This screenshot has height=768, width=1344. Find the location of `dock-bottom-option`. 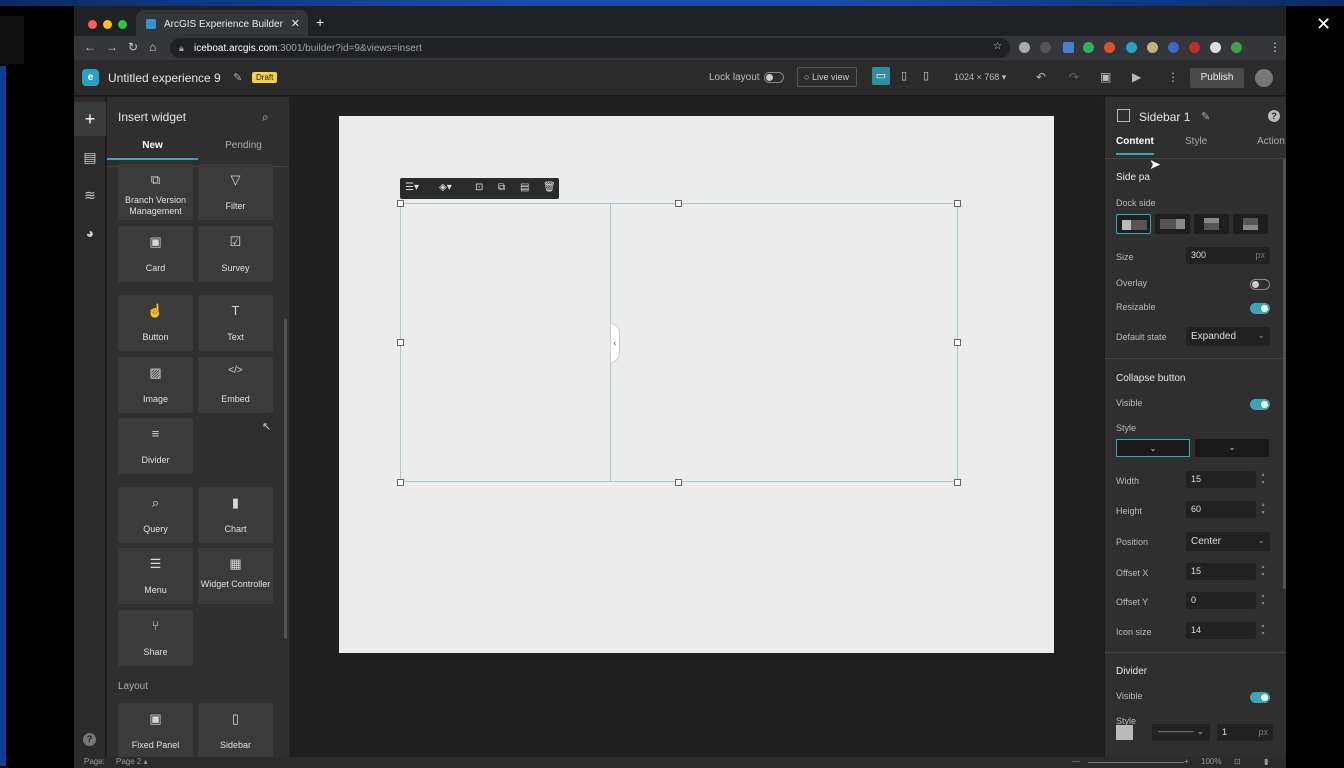

dock-bottom-option is located at coordinates (1250, 224).